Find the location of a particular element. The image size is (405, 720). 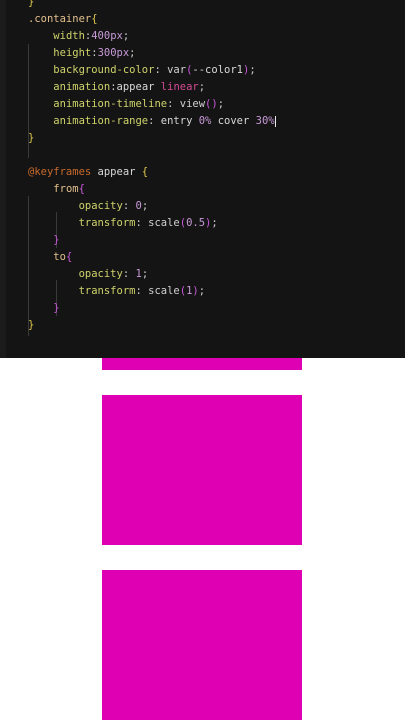

code-token: to is located at coordinates (59, 257).